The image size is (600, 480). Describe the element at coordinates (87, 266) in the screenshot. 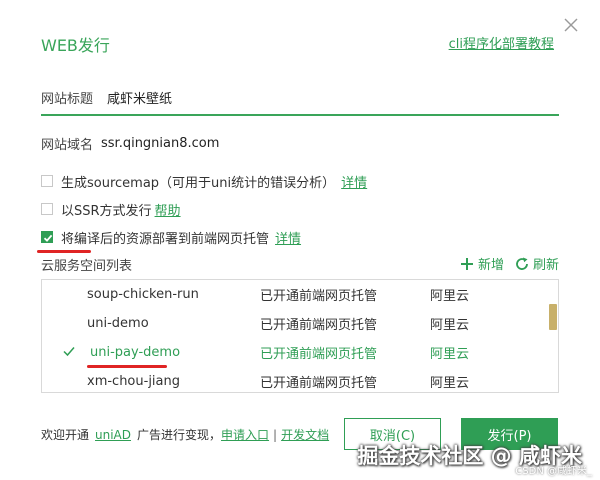

I see `cloud-space-list-title: 云服务空间列表` at that location.